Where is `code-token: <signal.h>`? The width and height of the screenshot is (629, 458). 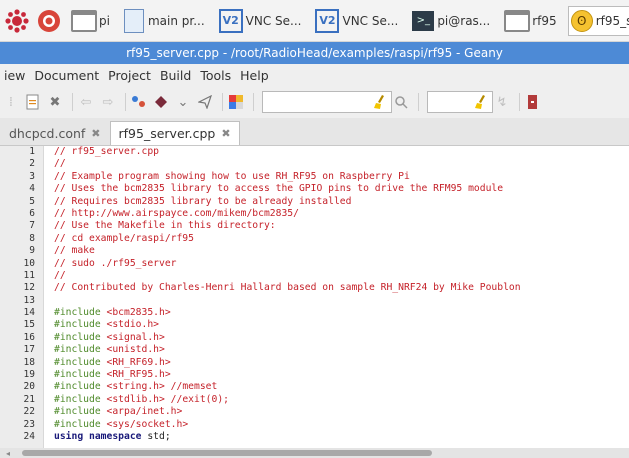
code-token: <signal.h> is located at coordinates (135, 337).